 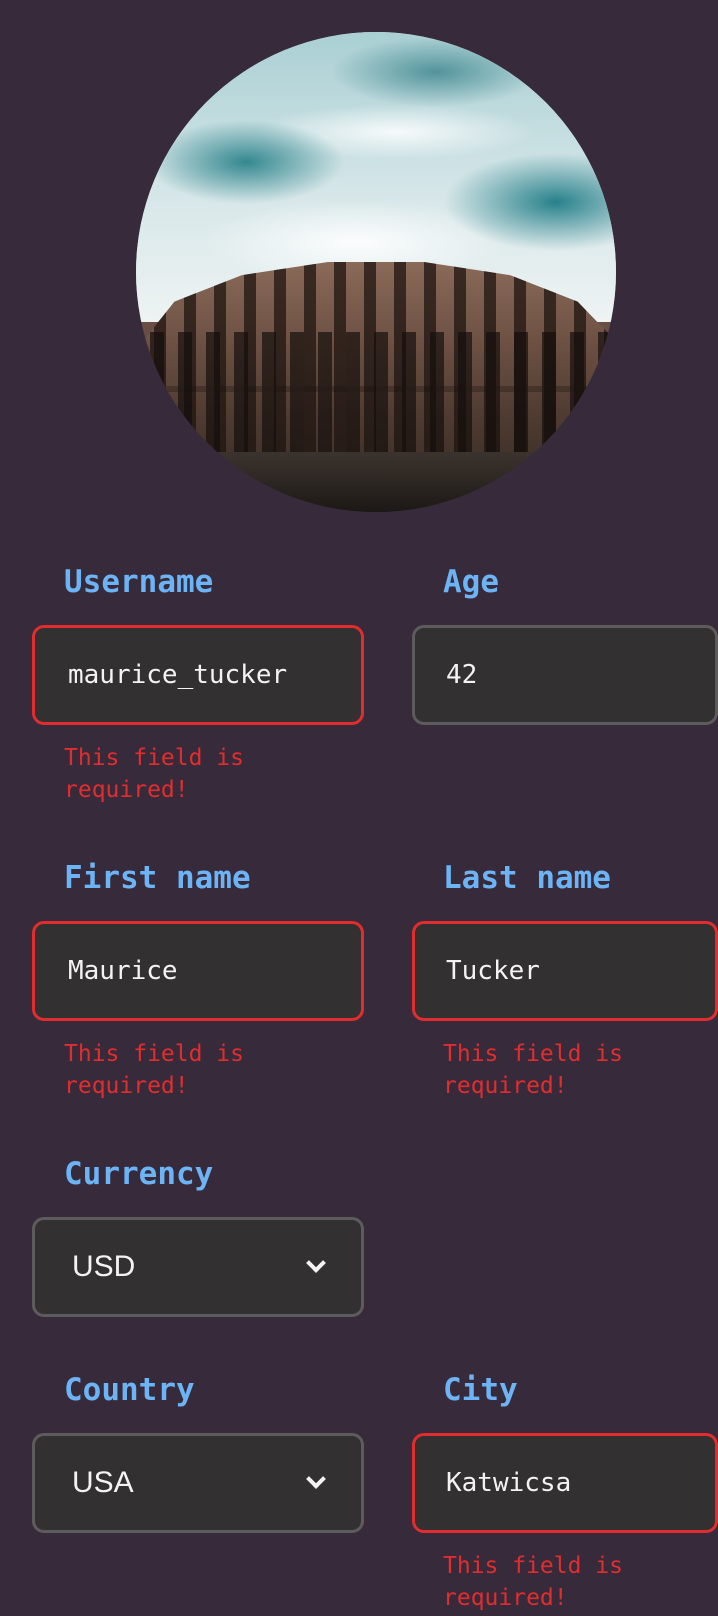 What do you see at coordinates (157, 878) in the screenshot?
I see `first-name-label: First name` at bounding box center [157, 878].